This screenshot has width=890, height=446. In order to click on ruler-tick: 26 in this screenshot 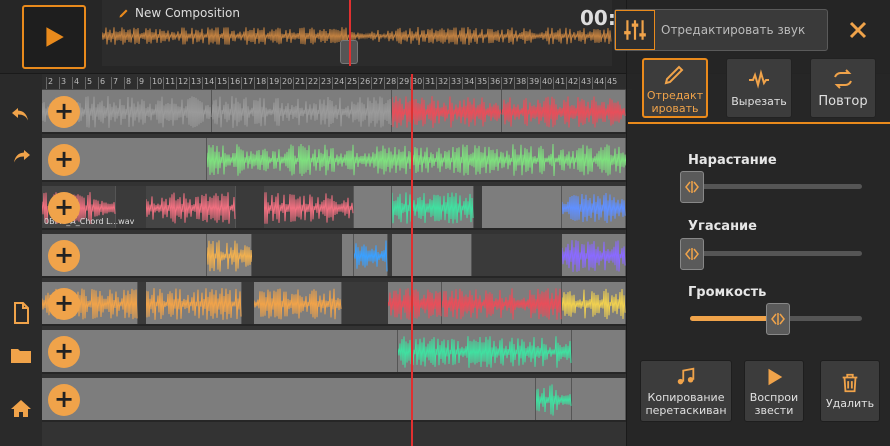, I will do `click(364, 83)`.